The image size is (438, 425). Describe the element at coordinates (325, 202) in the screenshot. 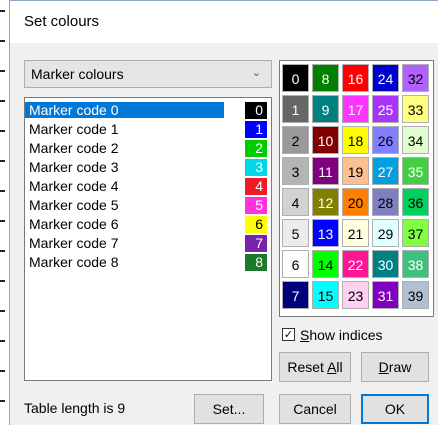

I see `palette-cell: 12` at that location.